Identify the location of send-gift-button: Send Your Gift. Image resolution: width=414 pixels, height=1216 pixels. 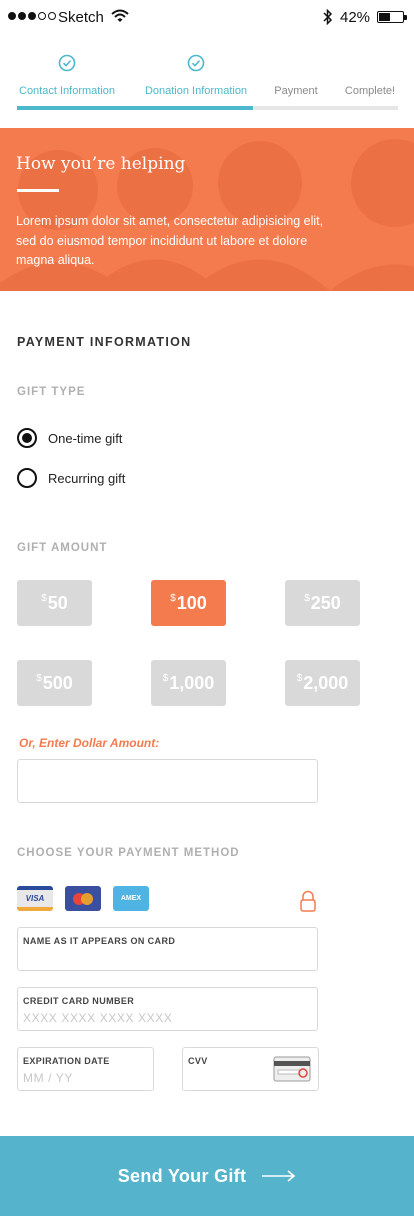
(207, 1176).